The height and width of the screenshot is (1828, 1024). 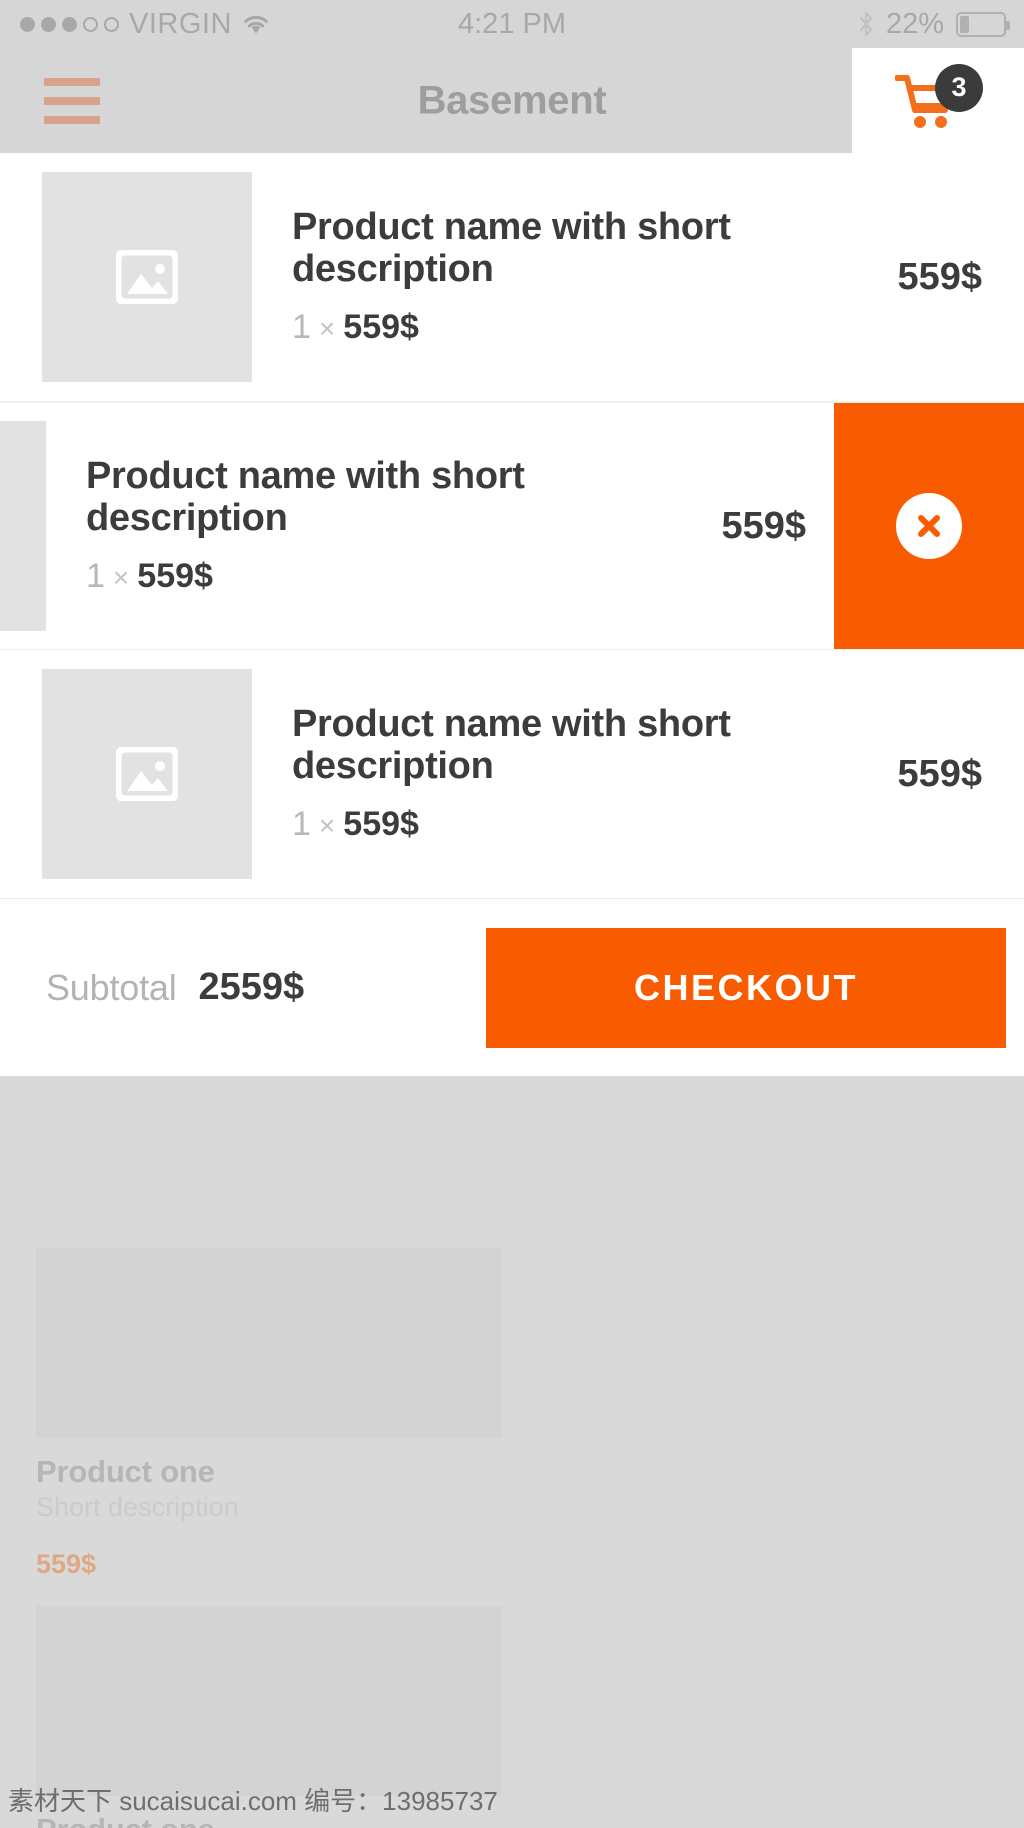 I want to click on battery-icon, so click(x=983, y=24).